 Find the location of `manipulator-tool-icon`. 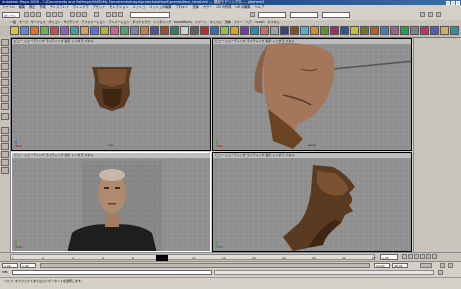

manipulator-tool-icon is located at coordinates (5, 90).